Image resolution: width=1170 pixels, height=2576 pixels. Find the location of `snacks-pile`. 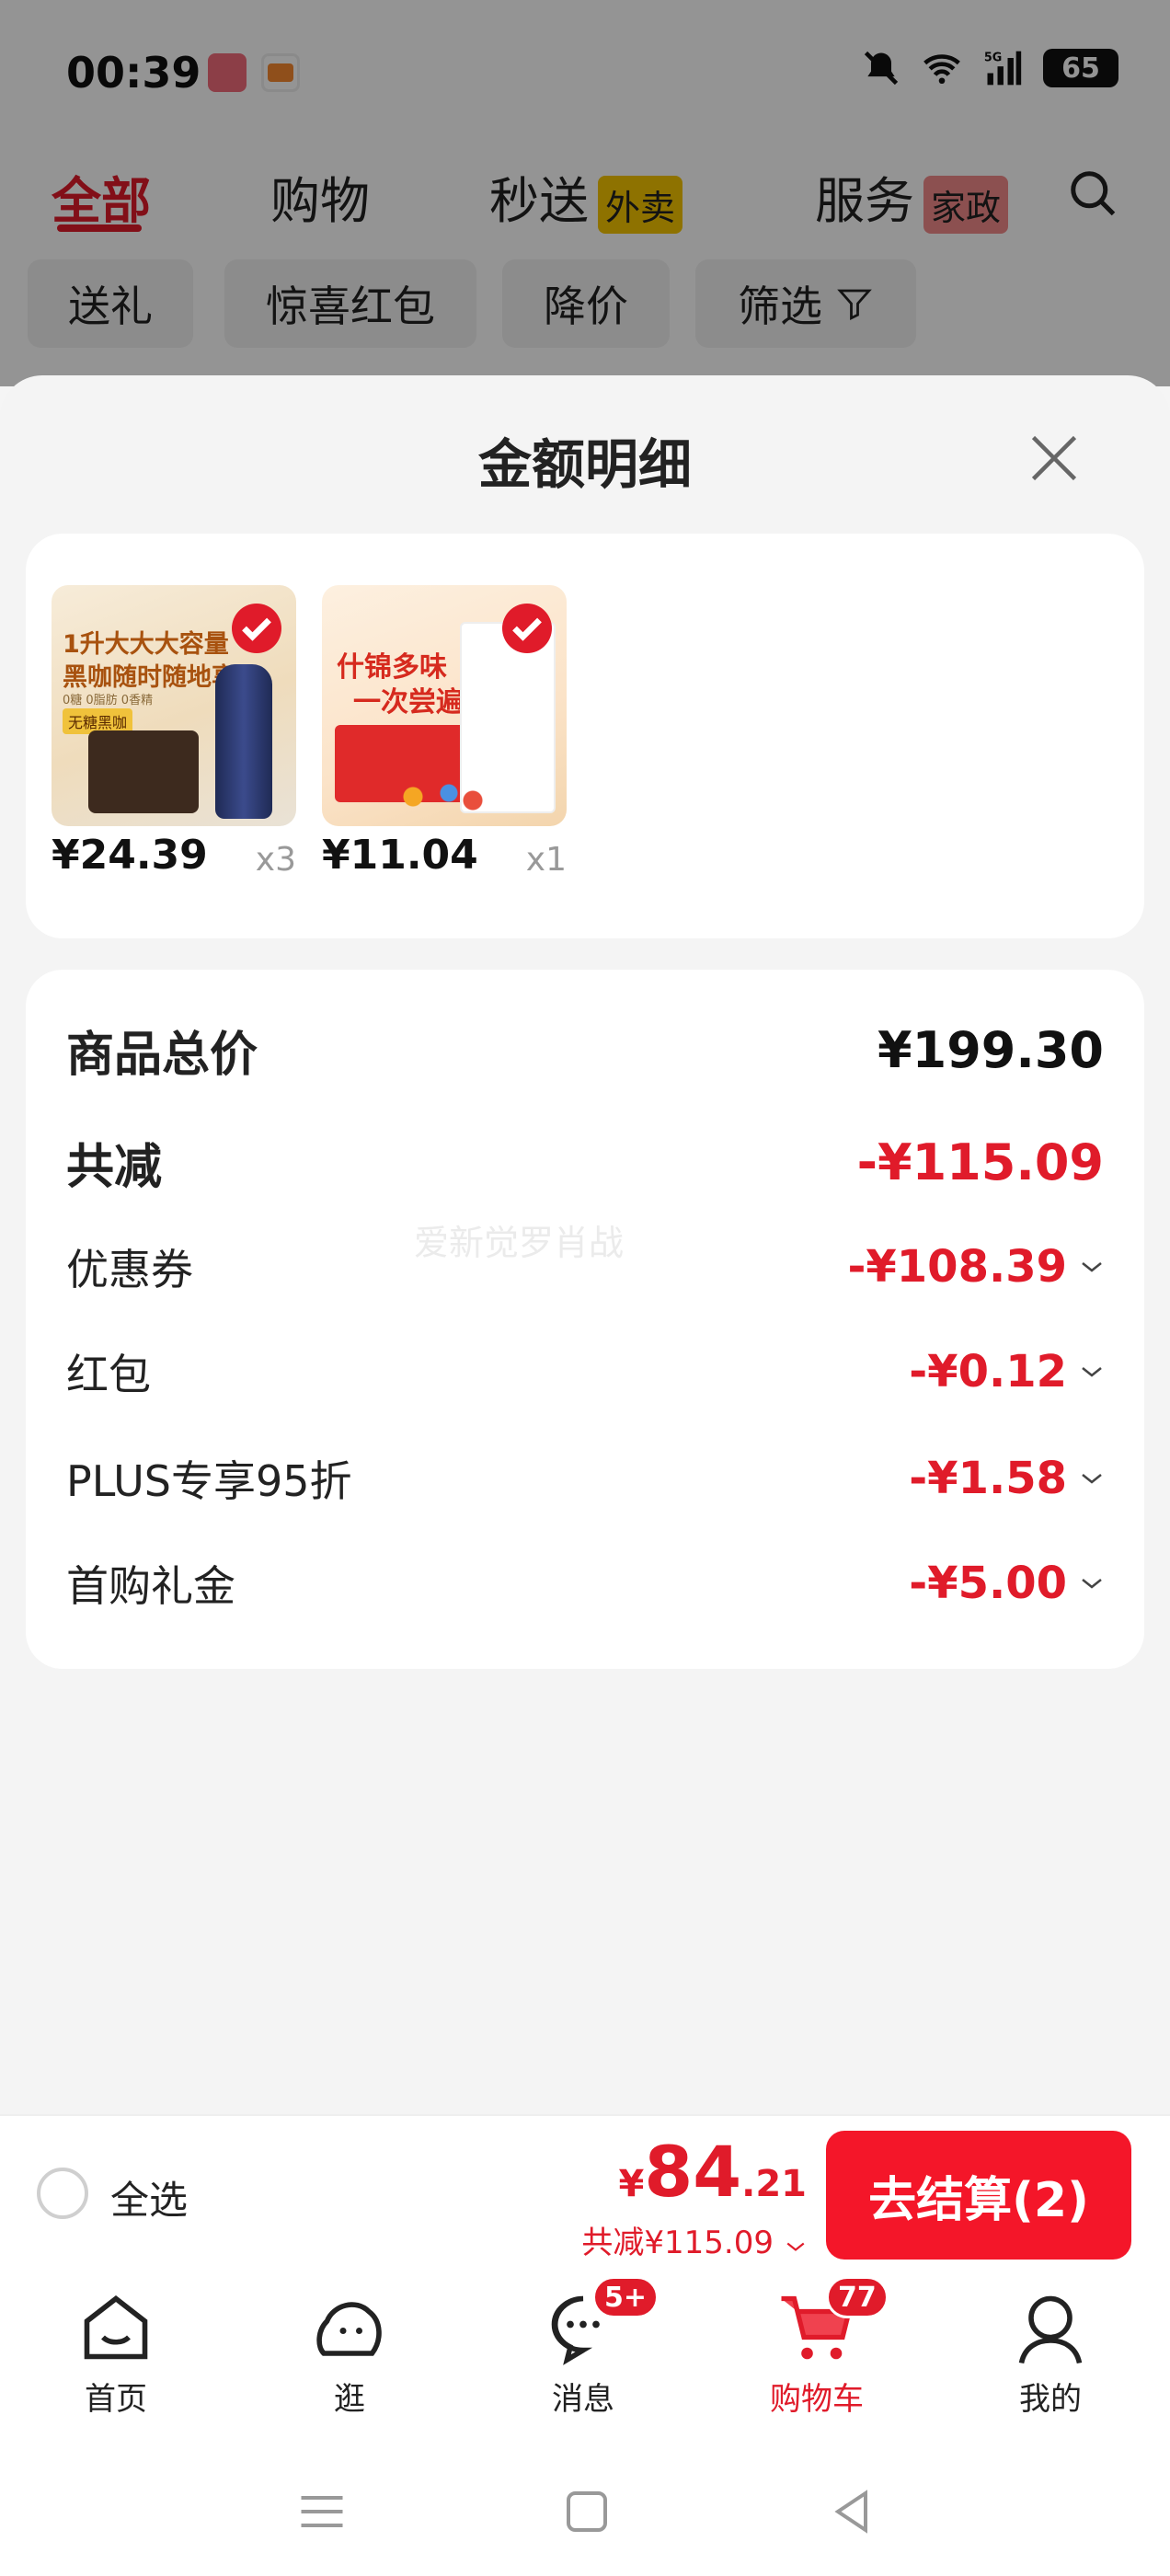

snacks-pile is located at coordinates (437, 796).